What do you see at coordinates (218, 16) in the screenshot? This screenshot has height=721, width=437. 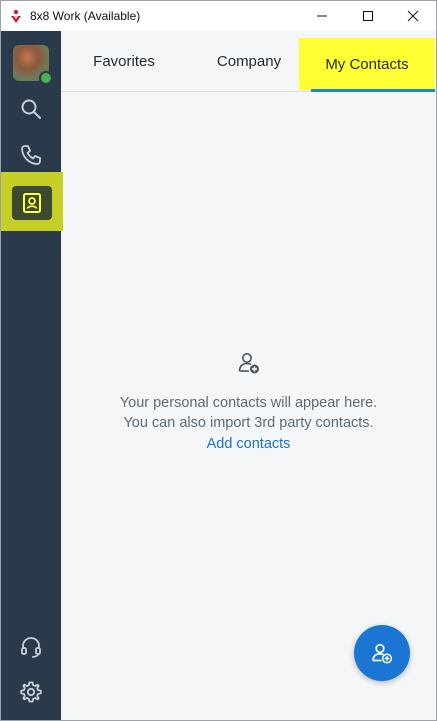 I see `title-bar: 8x8 Work (Available)` at bounding box center [218, 16].